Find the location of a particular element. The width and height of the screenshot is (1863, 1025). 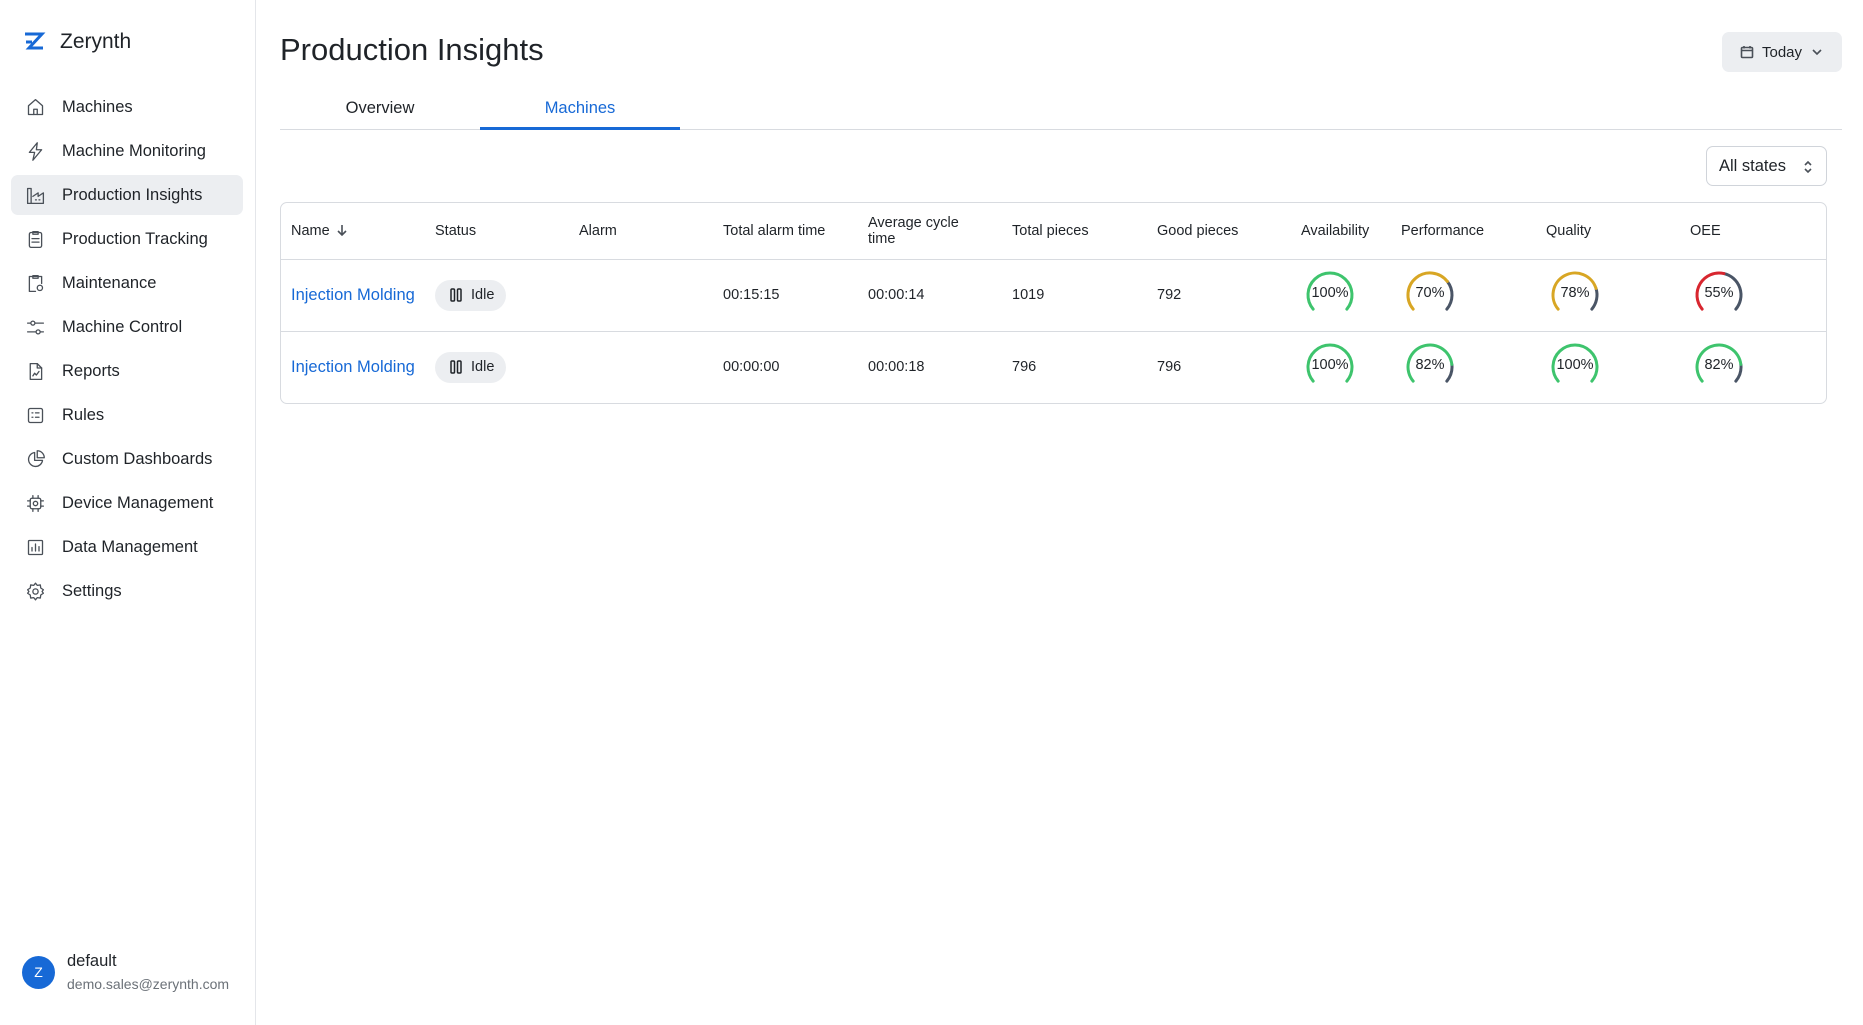

oee-gauge: 82% is located at coordinates (1719, 367).